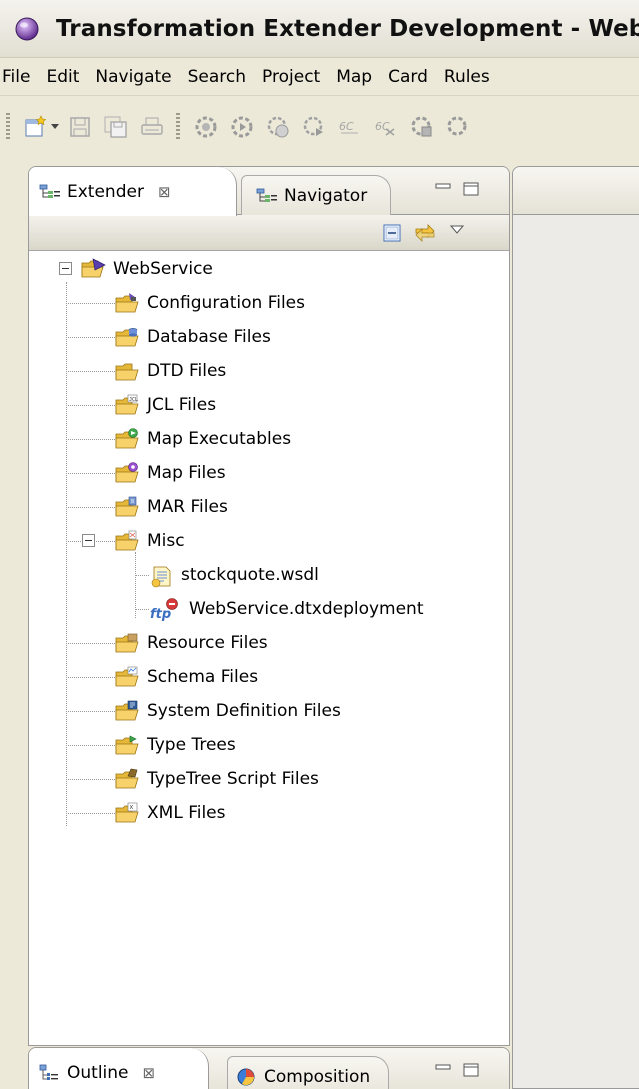  I want to click on menu-edit: Edit, so click(62, 77).